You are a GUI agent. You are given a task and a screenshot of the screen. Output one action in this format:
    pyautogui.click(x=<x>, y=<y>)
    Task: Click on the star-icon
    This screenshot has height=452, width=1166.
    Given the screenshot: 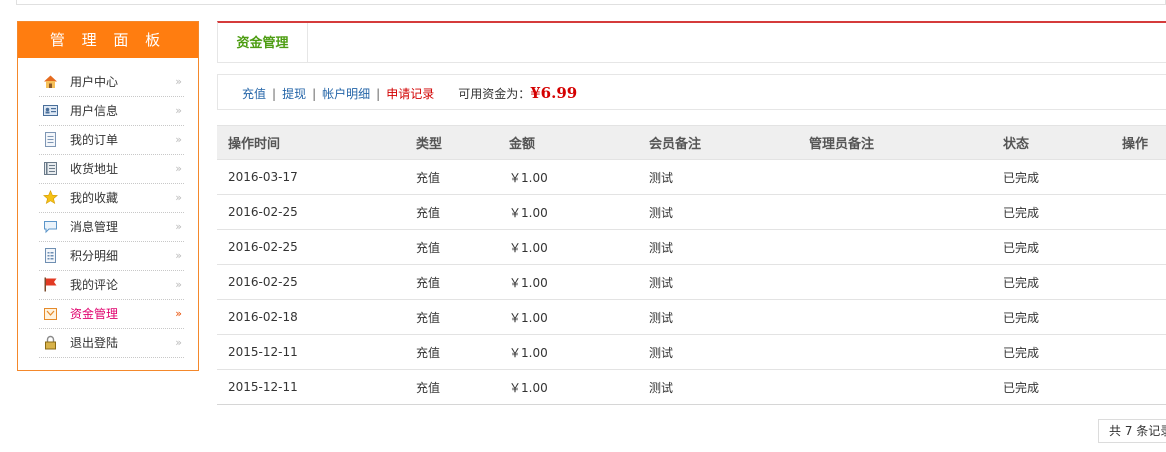 What is the action you would take?
    pyautogui.click(x=50, y=197)
    